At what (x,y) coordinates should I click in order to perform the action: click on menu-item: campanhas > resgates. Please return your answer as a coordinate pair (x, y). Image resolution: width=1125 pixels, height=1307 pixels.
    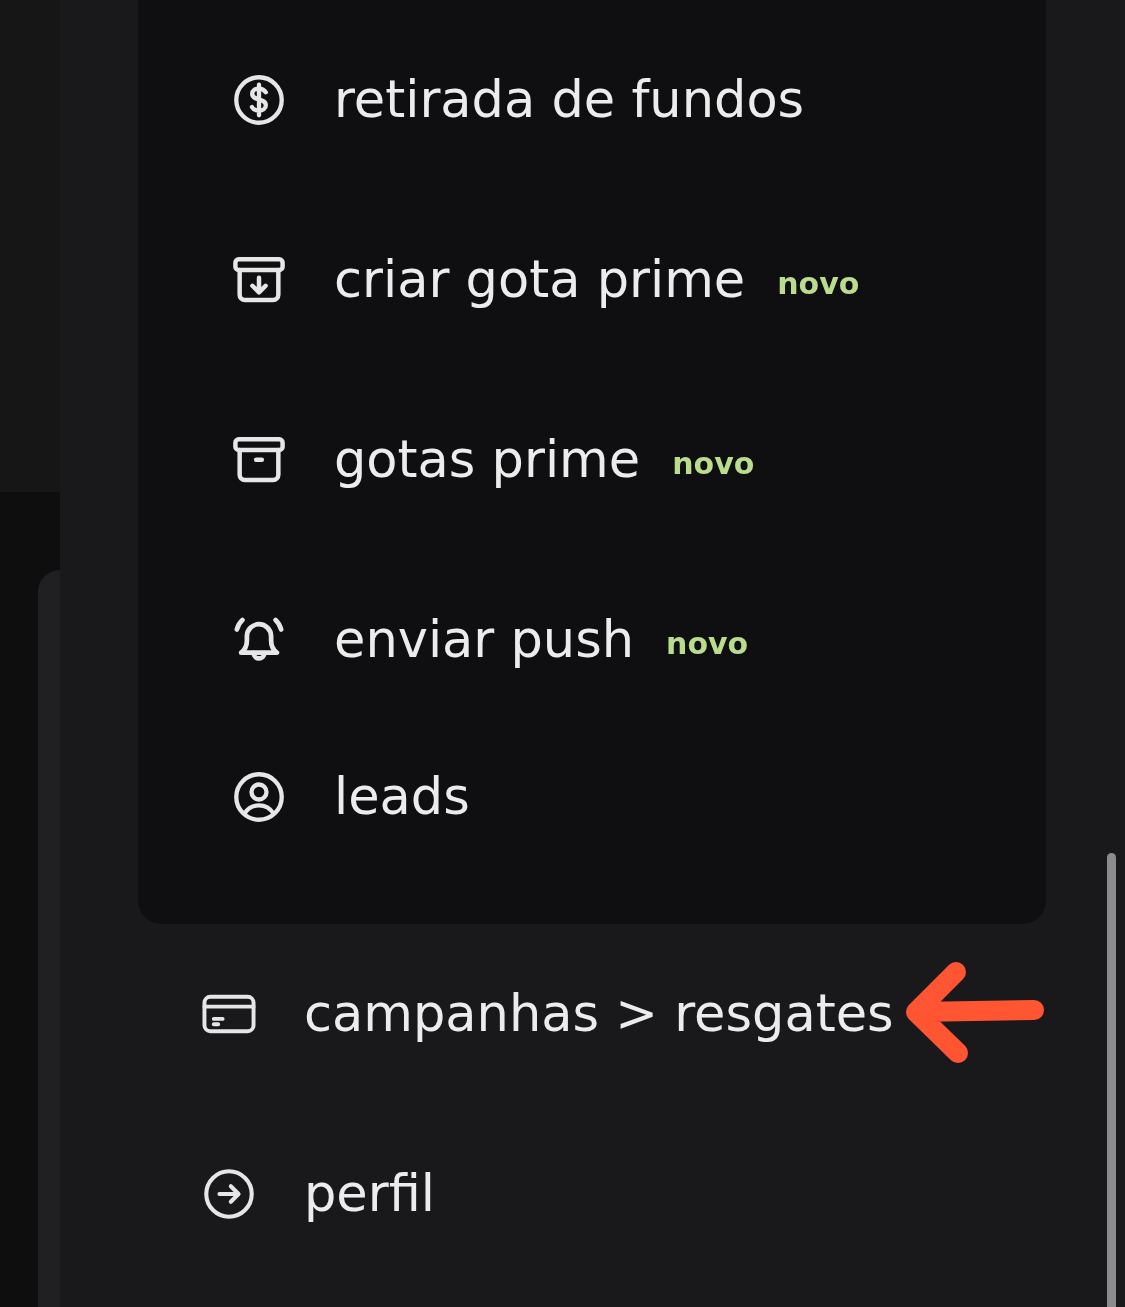
    Looking at the image, I should click on (547, 1014).